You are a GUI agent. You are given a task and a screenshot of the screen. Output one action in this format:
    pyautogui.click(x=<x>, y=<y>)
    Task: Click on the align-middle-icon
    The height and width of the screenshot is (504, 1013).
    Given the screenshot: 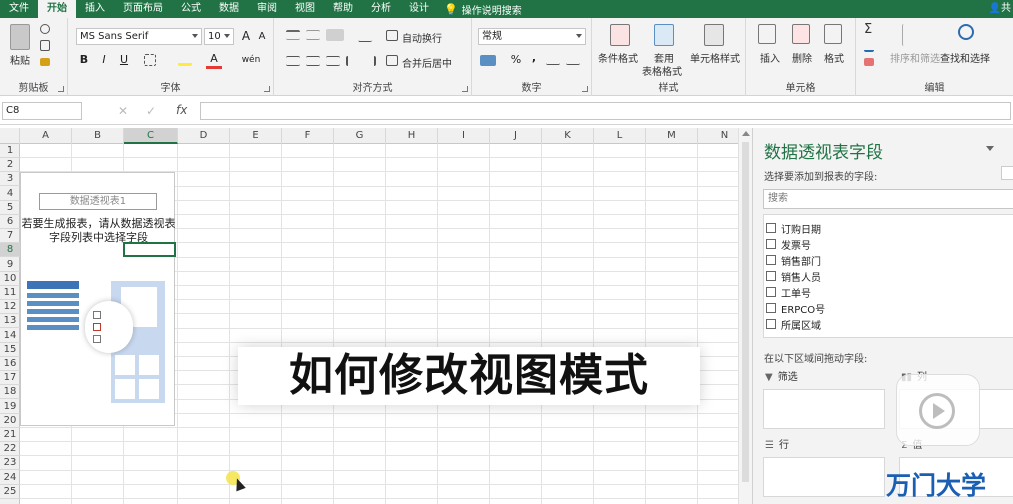 What is the action you would take?
    pyautogui.click(x=313, y=35)
    